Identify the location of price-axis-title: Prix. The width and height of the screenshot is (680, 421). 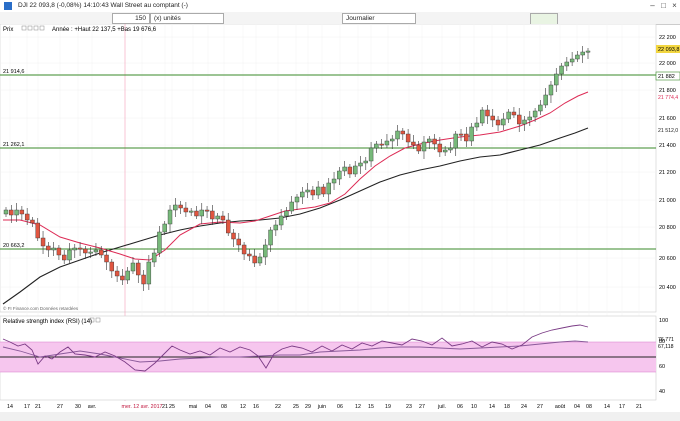
(8, 30).